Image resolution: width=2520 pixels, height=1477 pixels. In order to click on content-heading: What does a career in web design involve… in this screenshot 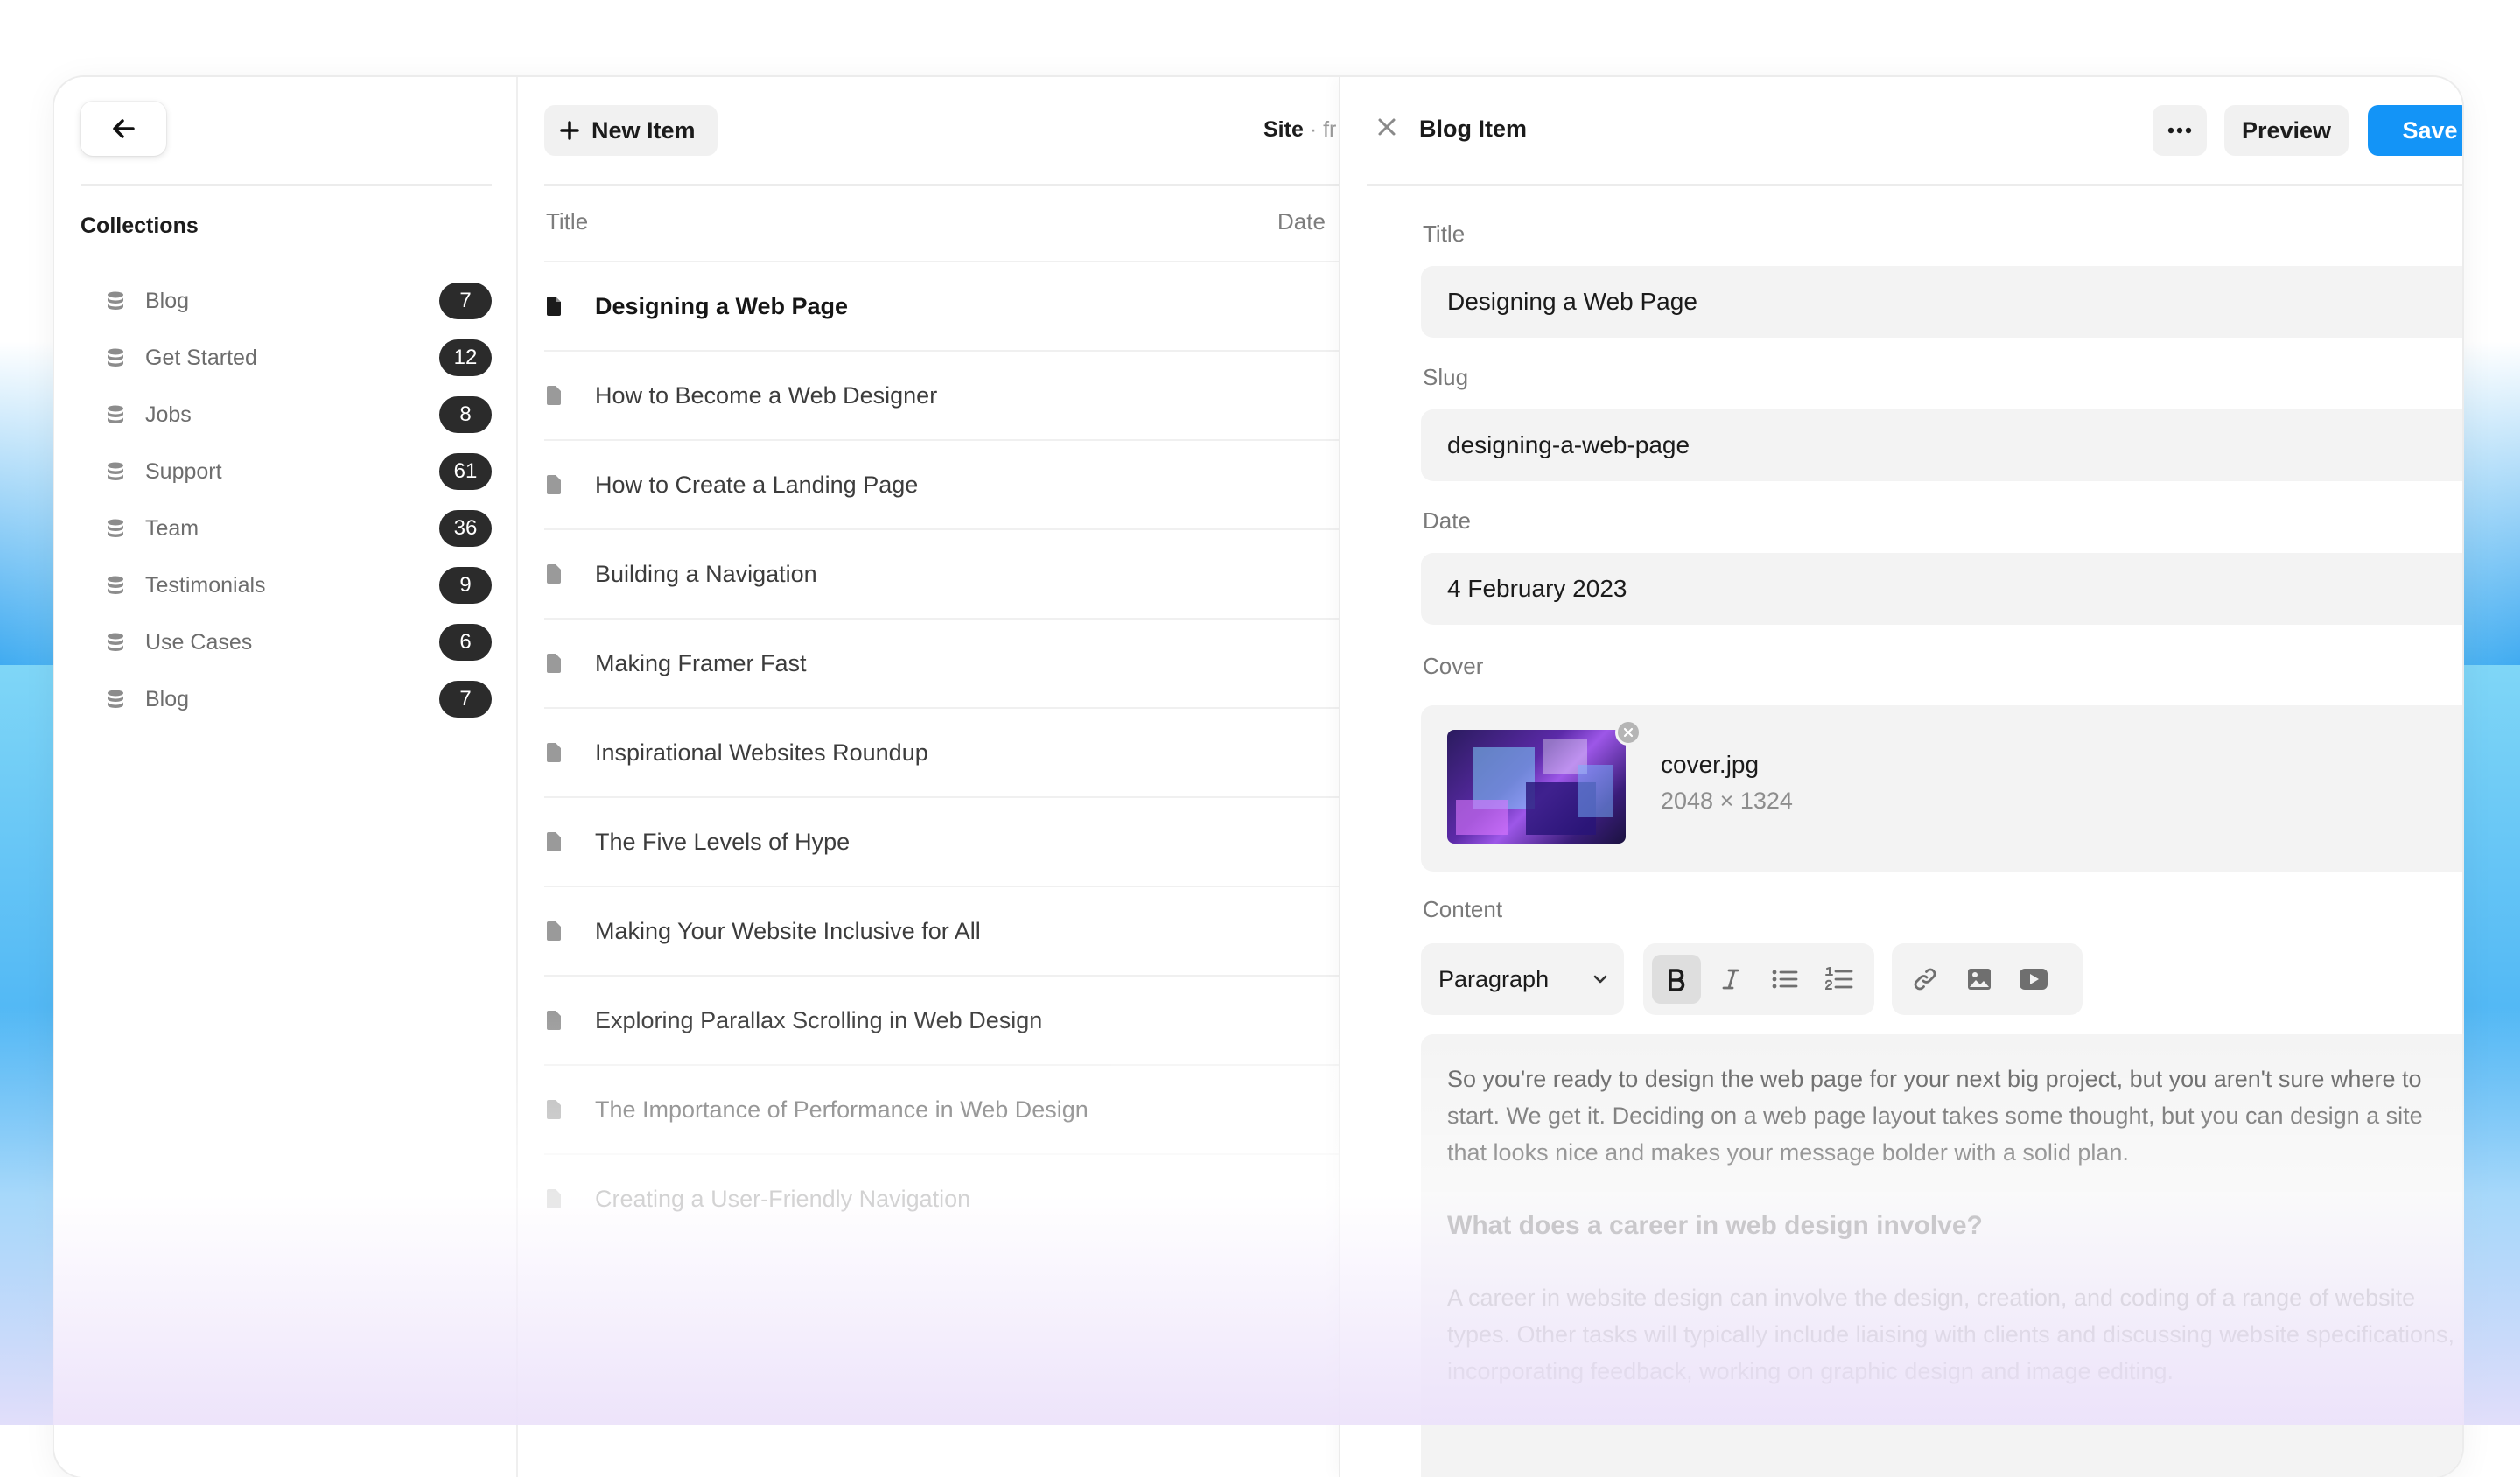, I will do `click(1715, 1225)`.